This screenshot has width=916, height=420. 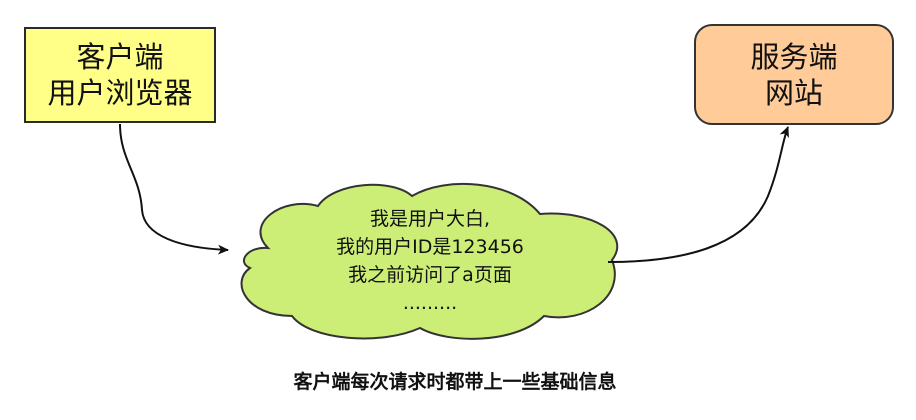 I want to click on server-box-subtitle: 网站, so click(x=793, y=92).